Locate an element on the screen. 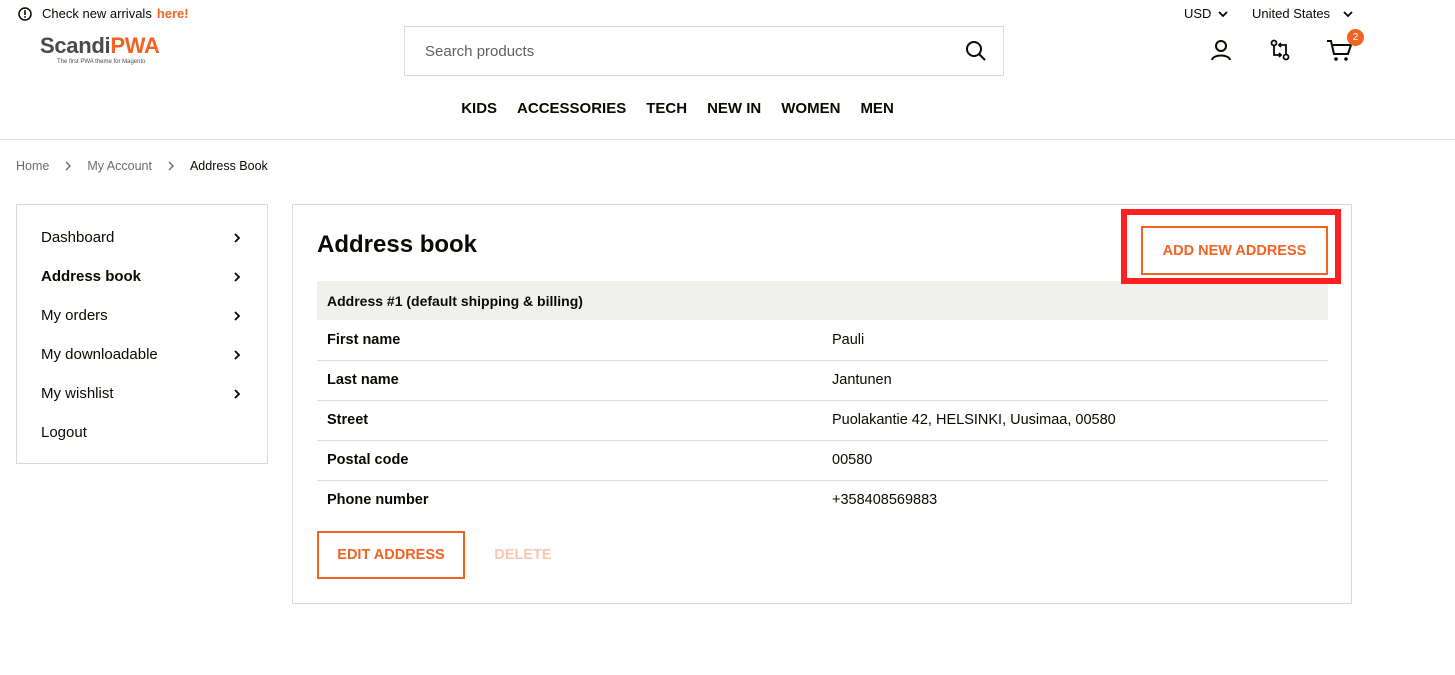 Image resolution: width=1455 pixels, height=675 pixels. menu-item-women: WOMEN is located at coordinates (810, 108).